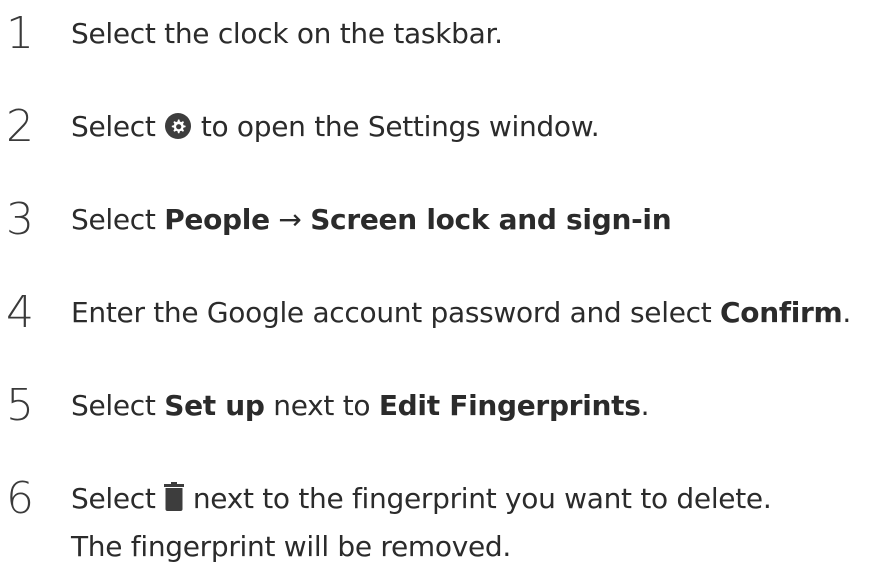 The height and width of the screenshot is (582, 878). Describe the element at coordinates (491, 219) in the screenshot. I see `step-bold-screen-lock: Screen lock and sign-in` at that location.